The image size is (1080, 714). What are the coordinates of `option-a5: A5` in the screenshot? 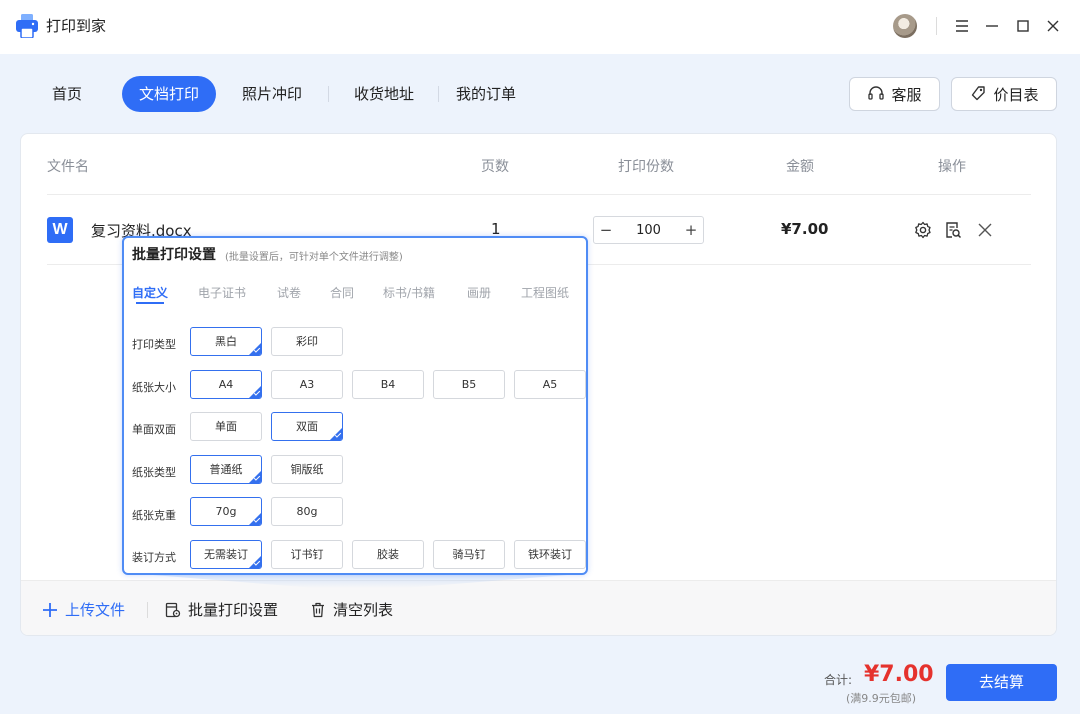 It's located at (550, 384).